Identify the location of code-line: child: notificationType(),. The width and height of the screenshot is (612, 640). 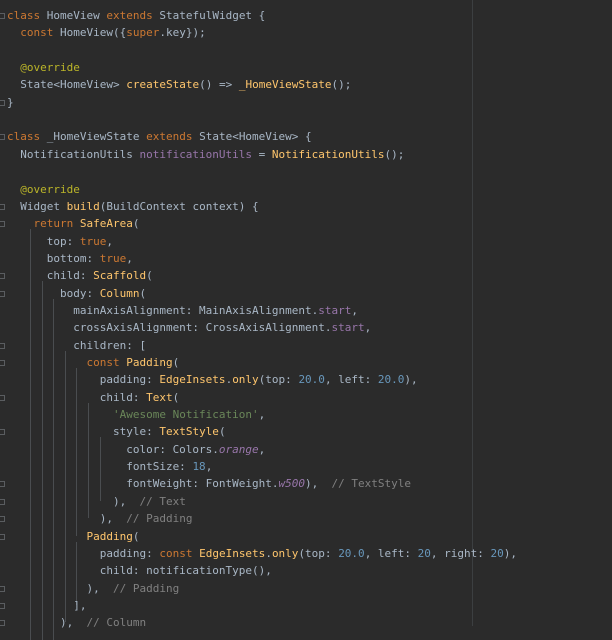
(139, 570).